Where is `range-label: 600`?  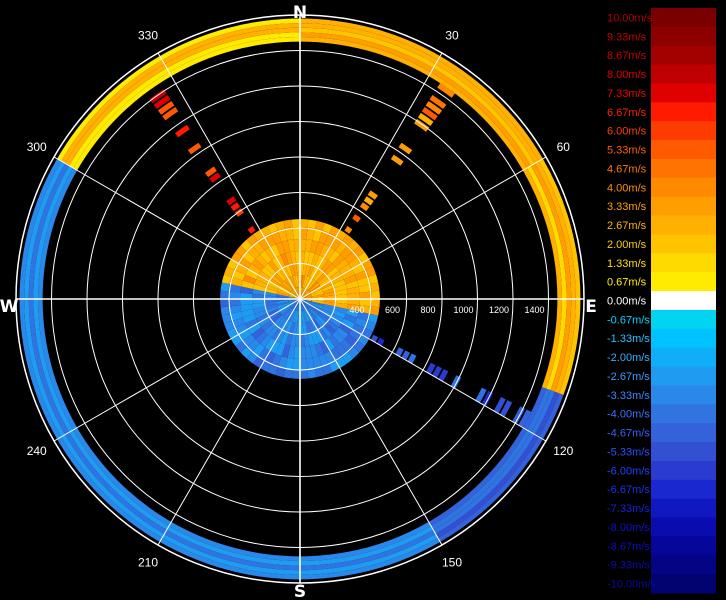
range-label: 600 is located at coordinates (392, 310).